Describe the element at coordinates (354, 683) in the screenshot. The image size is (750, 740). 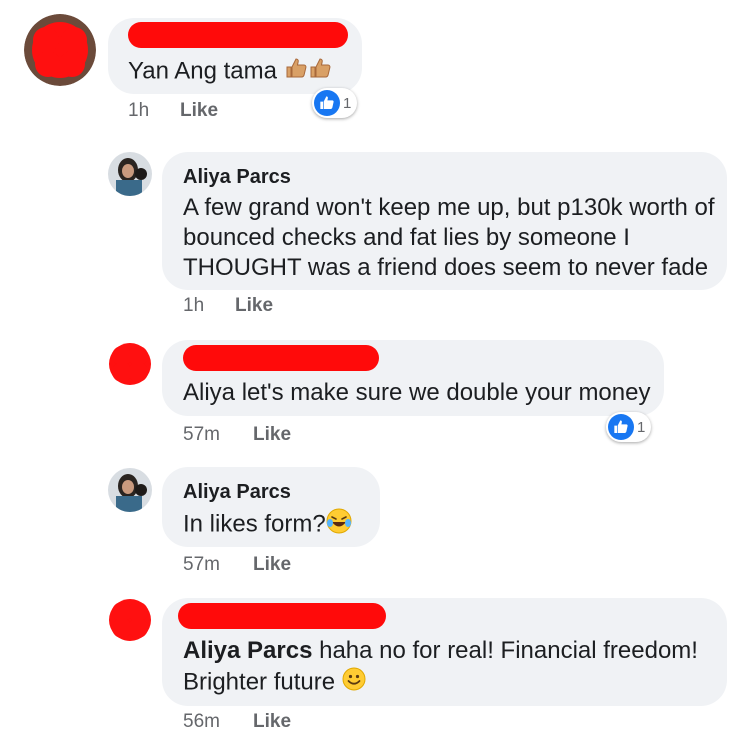
I see `smiley-icon` at that location.